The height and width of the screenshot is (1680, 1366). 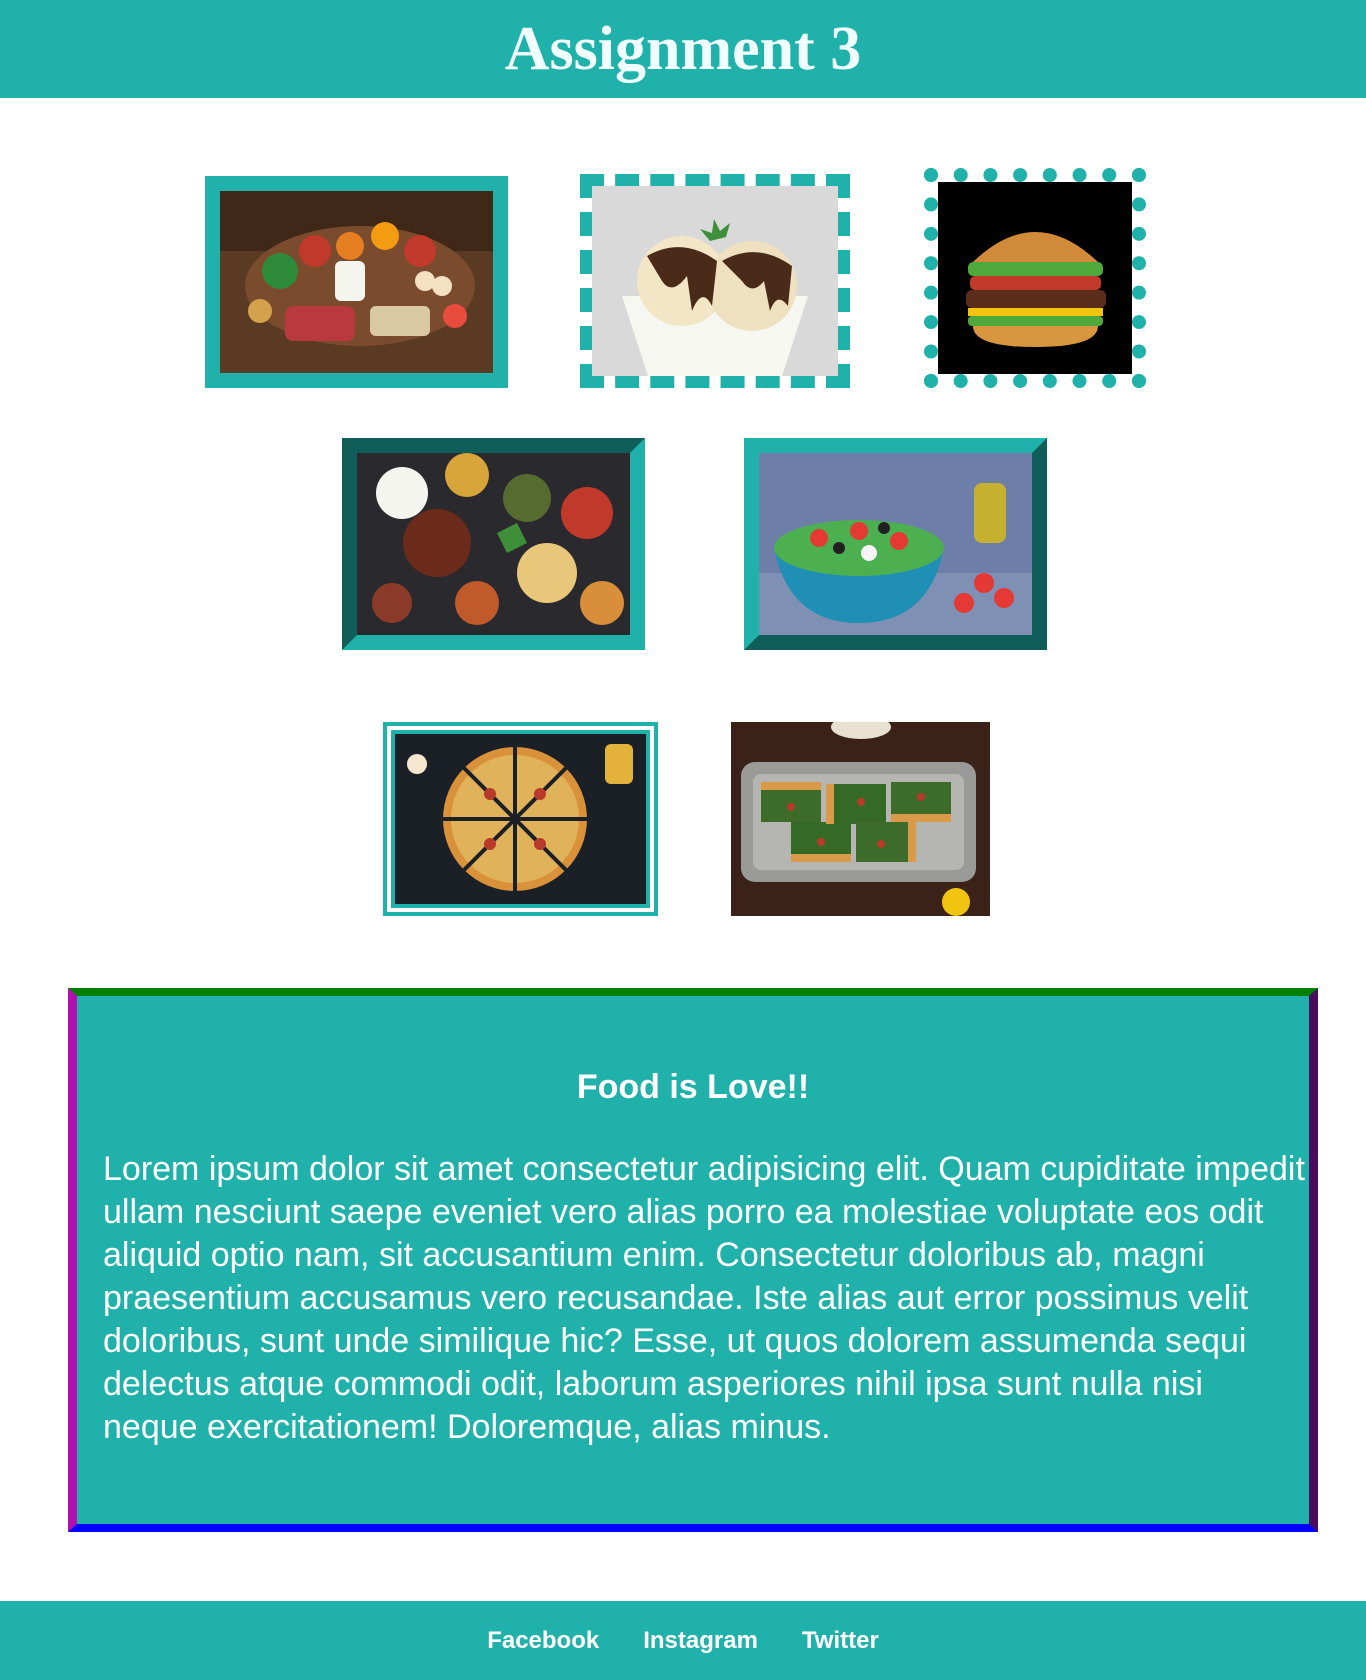 I want to click on ice-cream-image, so click(x=715, y=281).